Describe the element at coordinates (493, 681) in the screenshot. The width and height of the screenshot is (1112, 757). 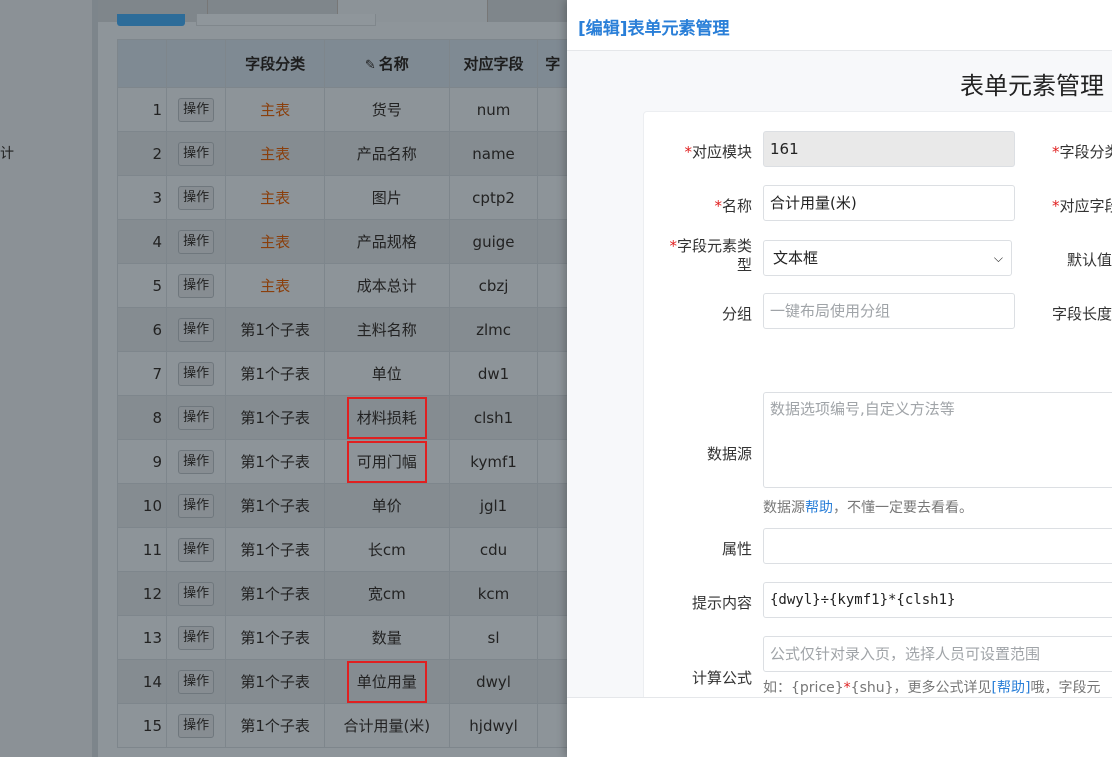
I see `field-cell: dwyl` at that location.